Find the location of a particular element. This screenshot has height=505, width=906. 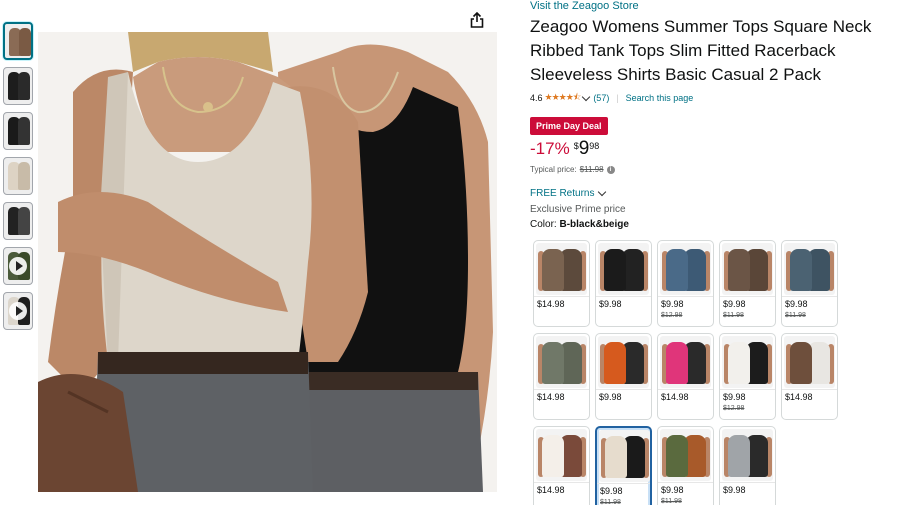

typical-price: Typical price: $11.98 i is located at coordinates (715, 169).